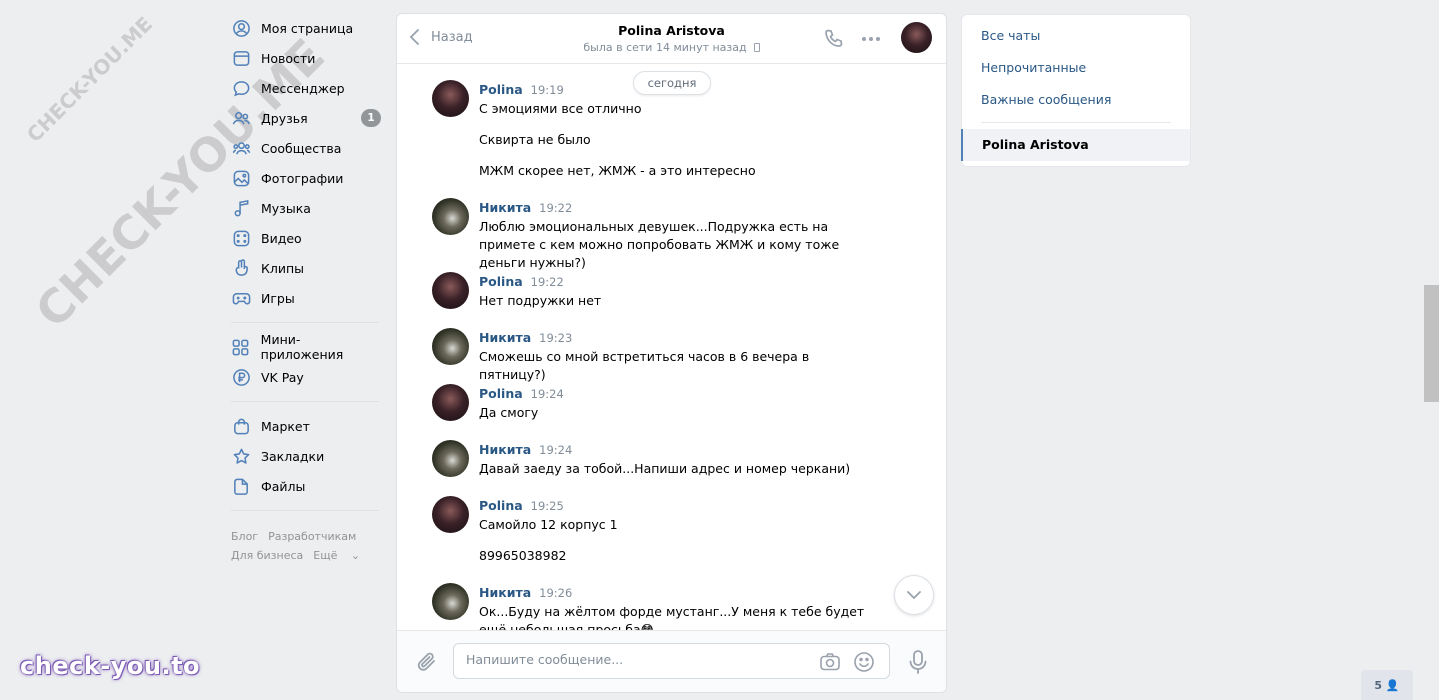  I want to click on message-input, so click(636, 659).